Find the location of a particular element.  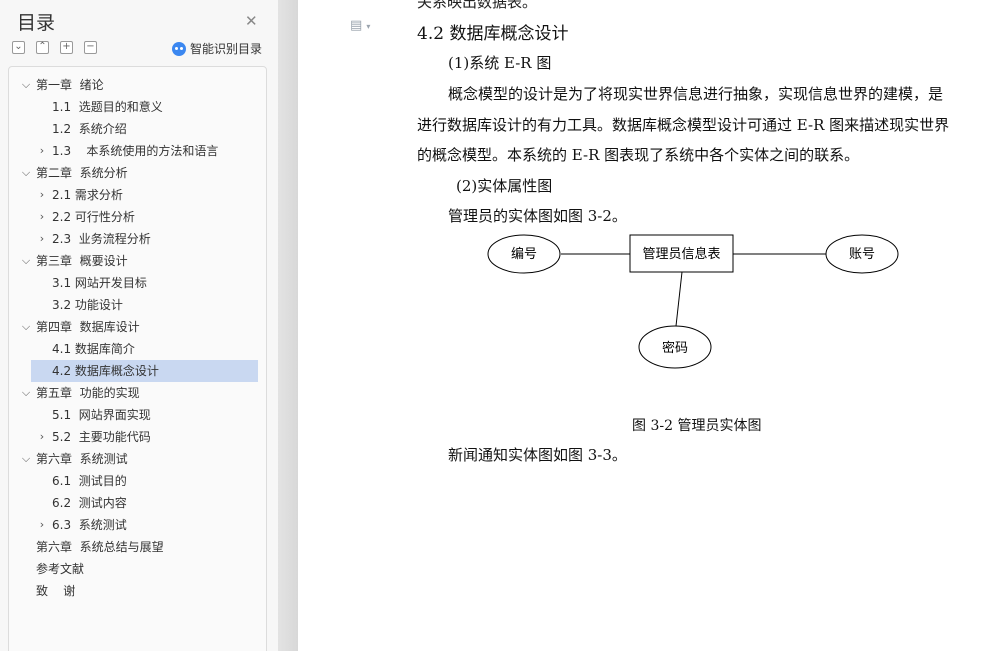

toc-item: 5.1 网站界面实现 is located at coordinates (137, 415).